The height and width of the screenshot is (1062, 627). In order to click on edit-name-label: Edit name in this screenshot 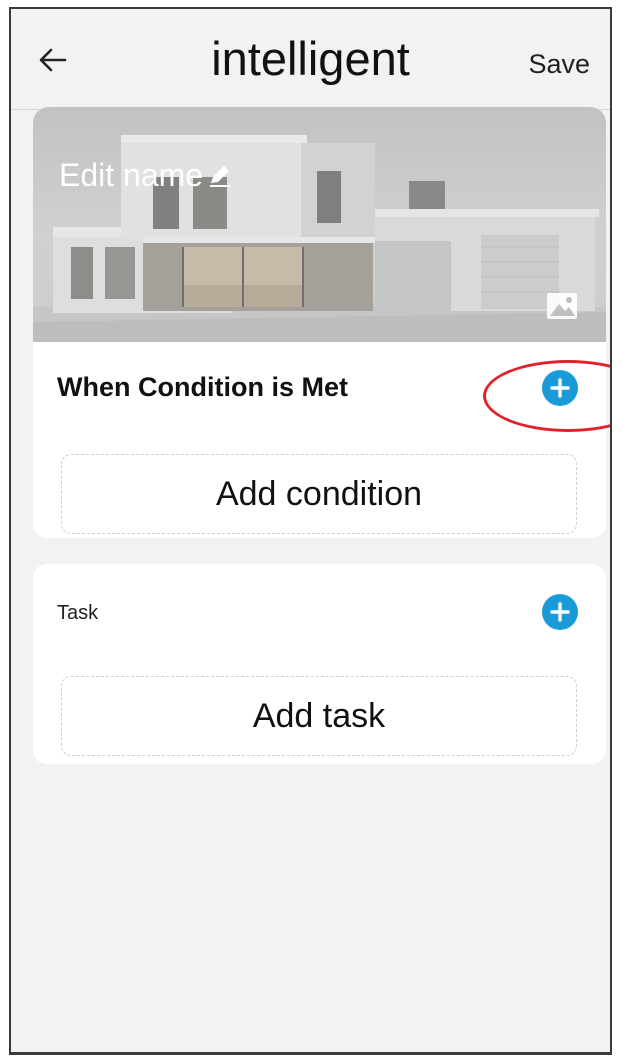, I will do `click(131, 175)`.